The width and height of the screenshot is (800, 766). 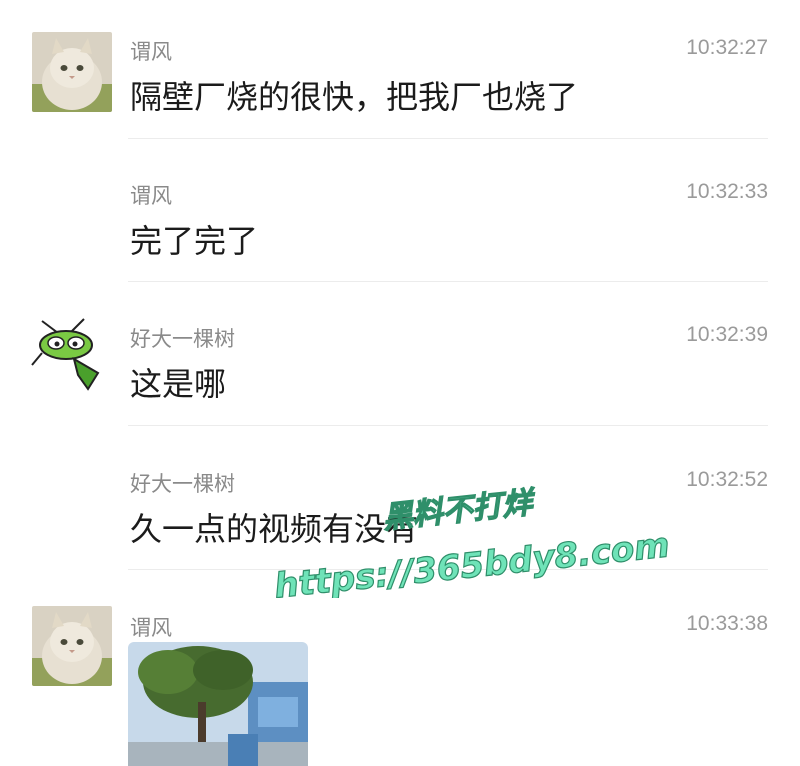 What do you see at coordinates (727, 334) in the screenshot?
I see `message-time: 10:32:39` at bounding box center [727, 334].